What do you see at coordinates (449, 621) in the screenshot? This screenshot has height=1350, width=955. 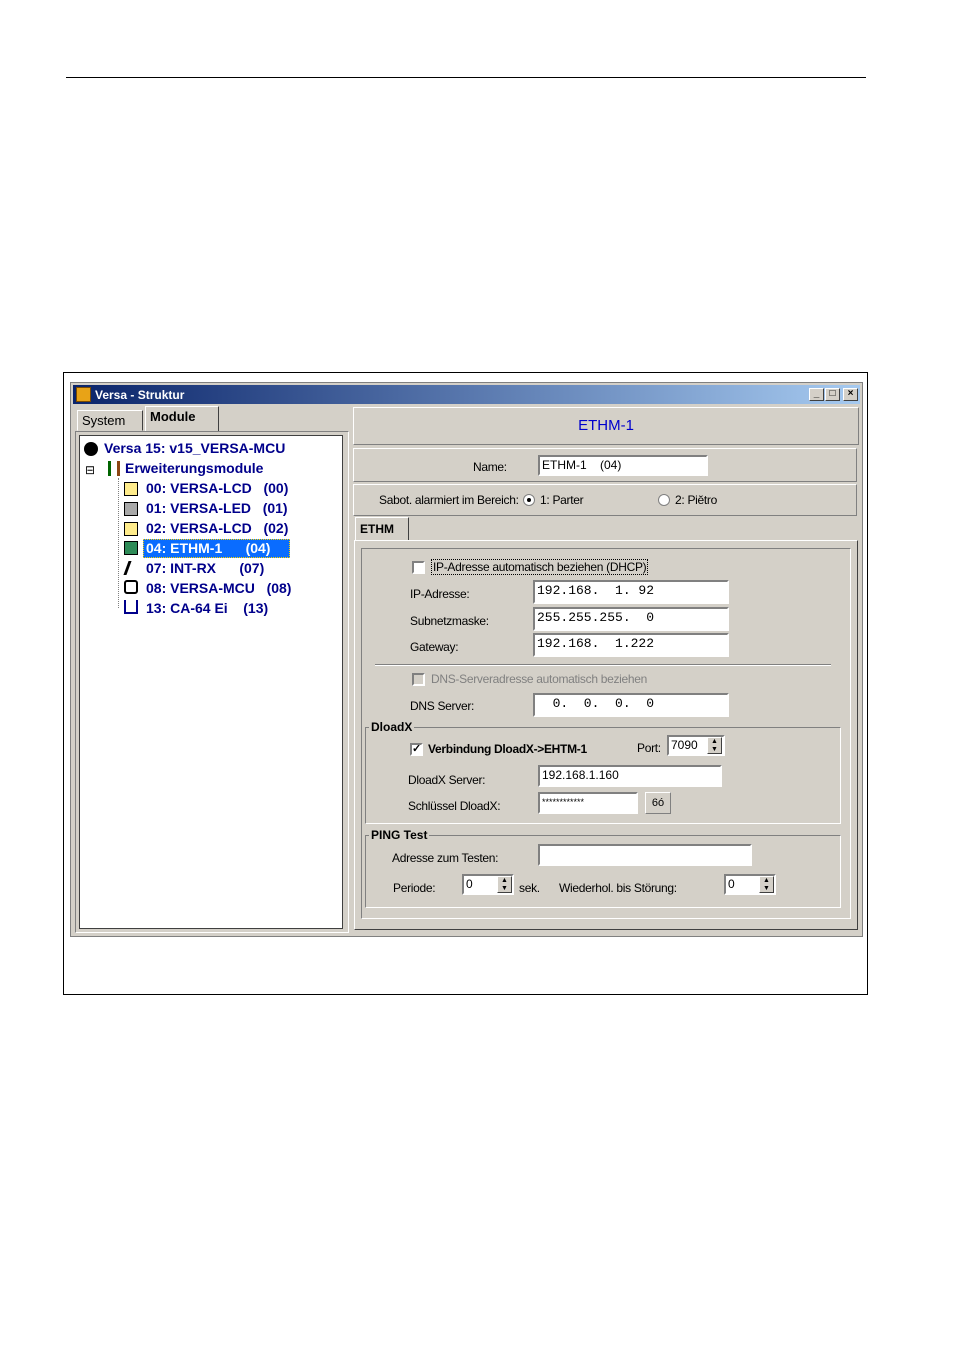 I see `mask-label: Subnetzmaske:` at bounding box center [449, 621].